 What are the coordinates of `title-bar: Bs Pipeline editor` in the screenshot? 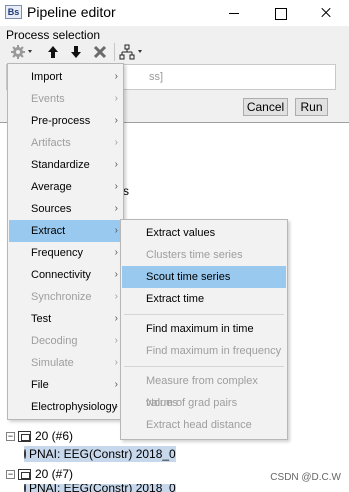 It's located at (174, 13).